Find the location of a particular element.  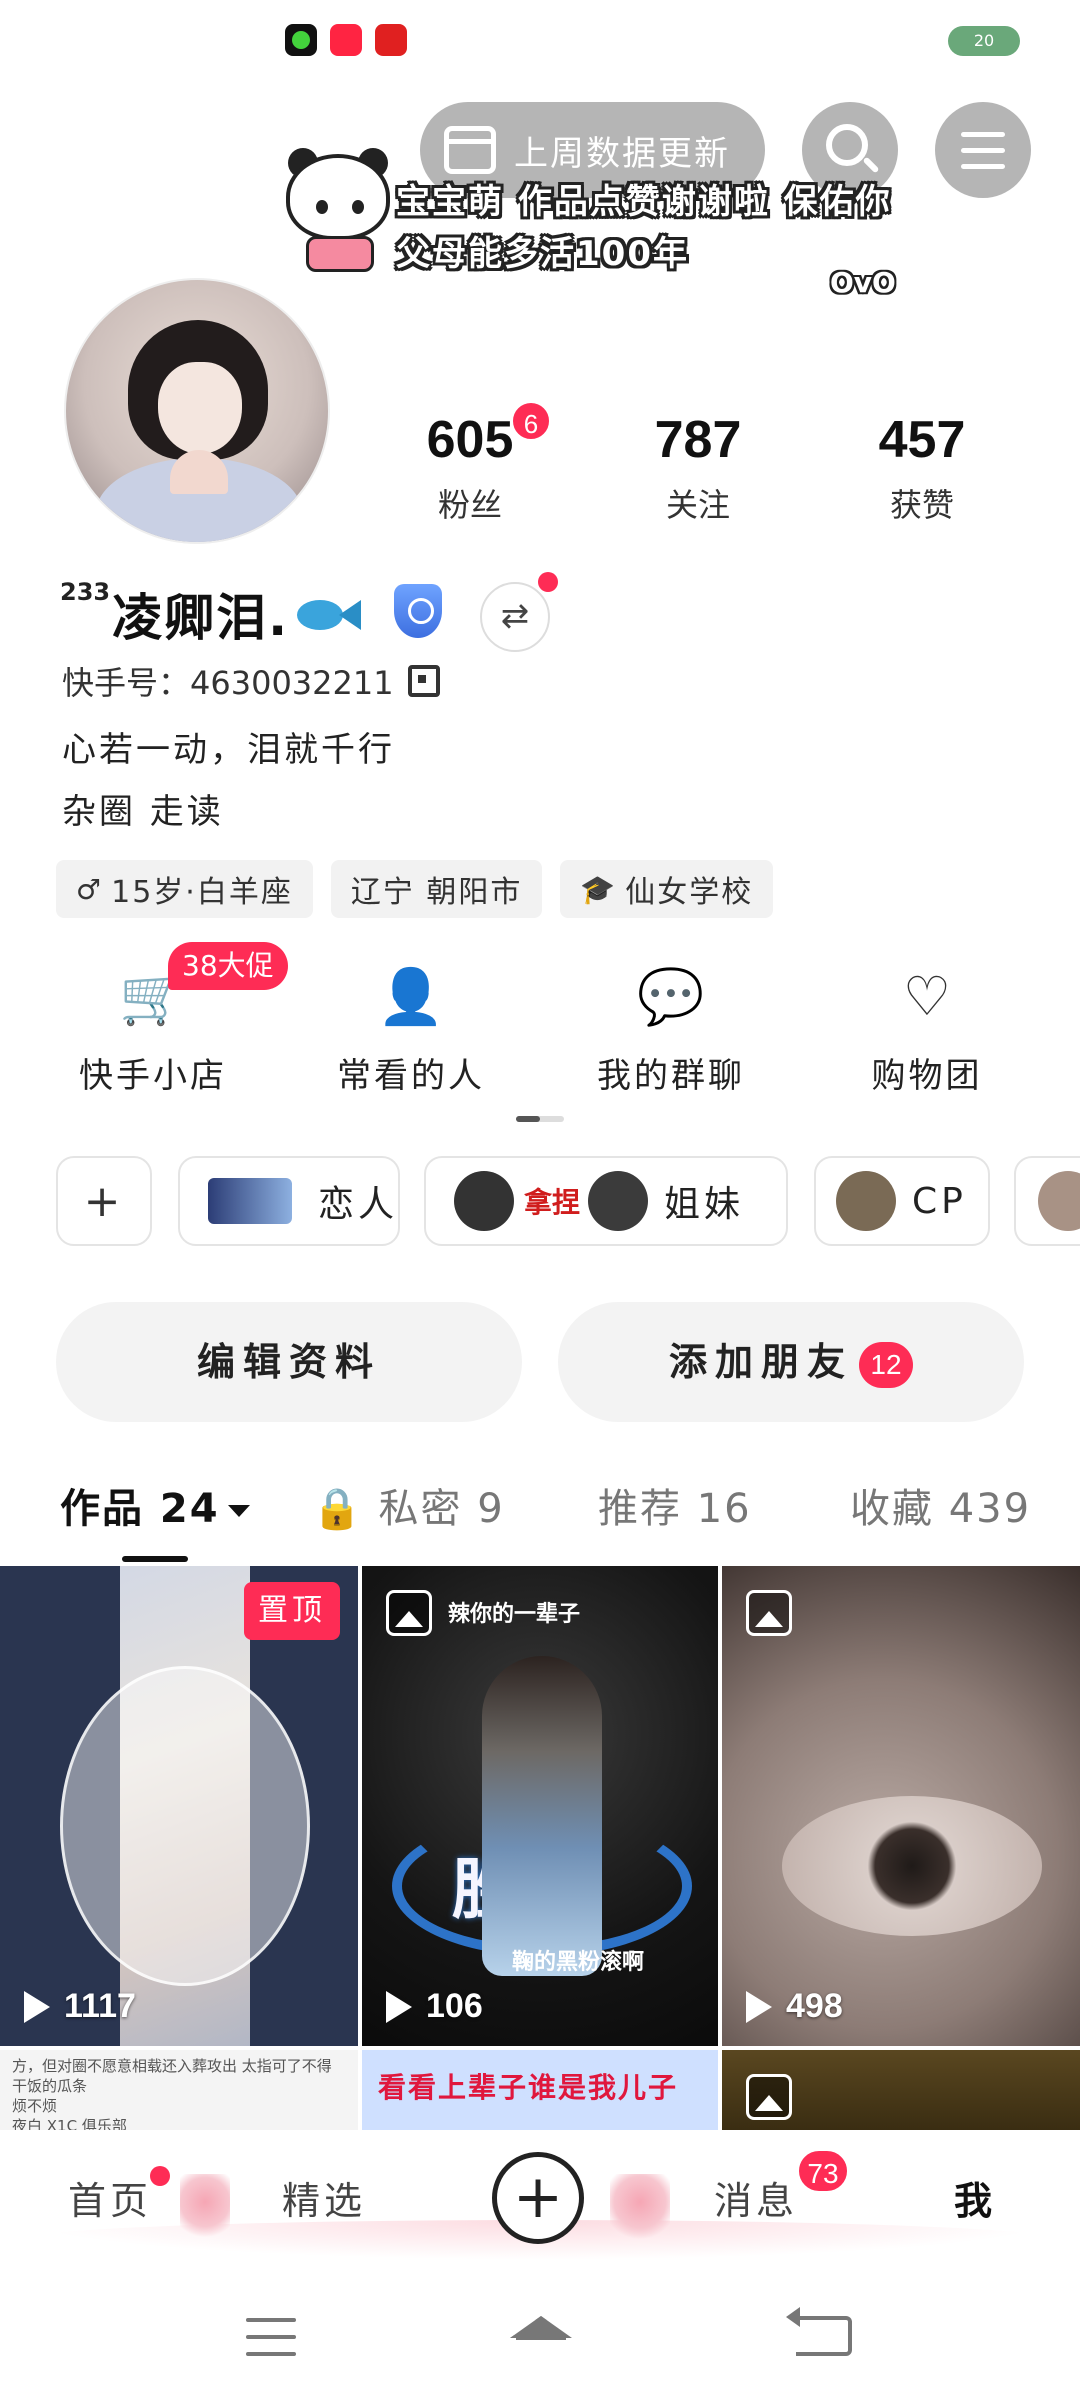

qr-code-icon is located at coordinates (423, 681).